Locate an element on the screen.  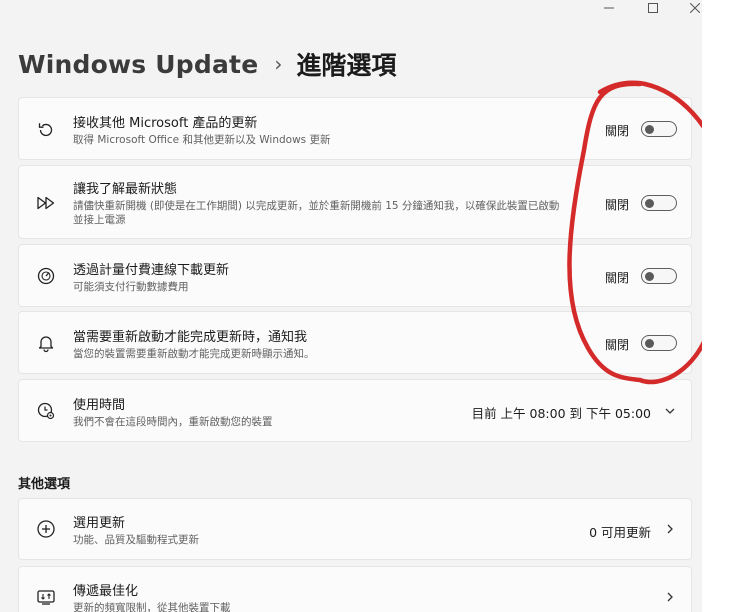
card-description: 更新的頻寬限制，從其他裝置下載 is located at coordinates (152, 607).